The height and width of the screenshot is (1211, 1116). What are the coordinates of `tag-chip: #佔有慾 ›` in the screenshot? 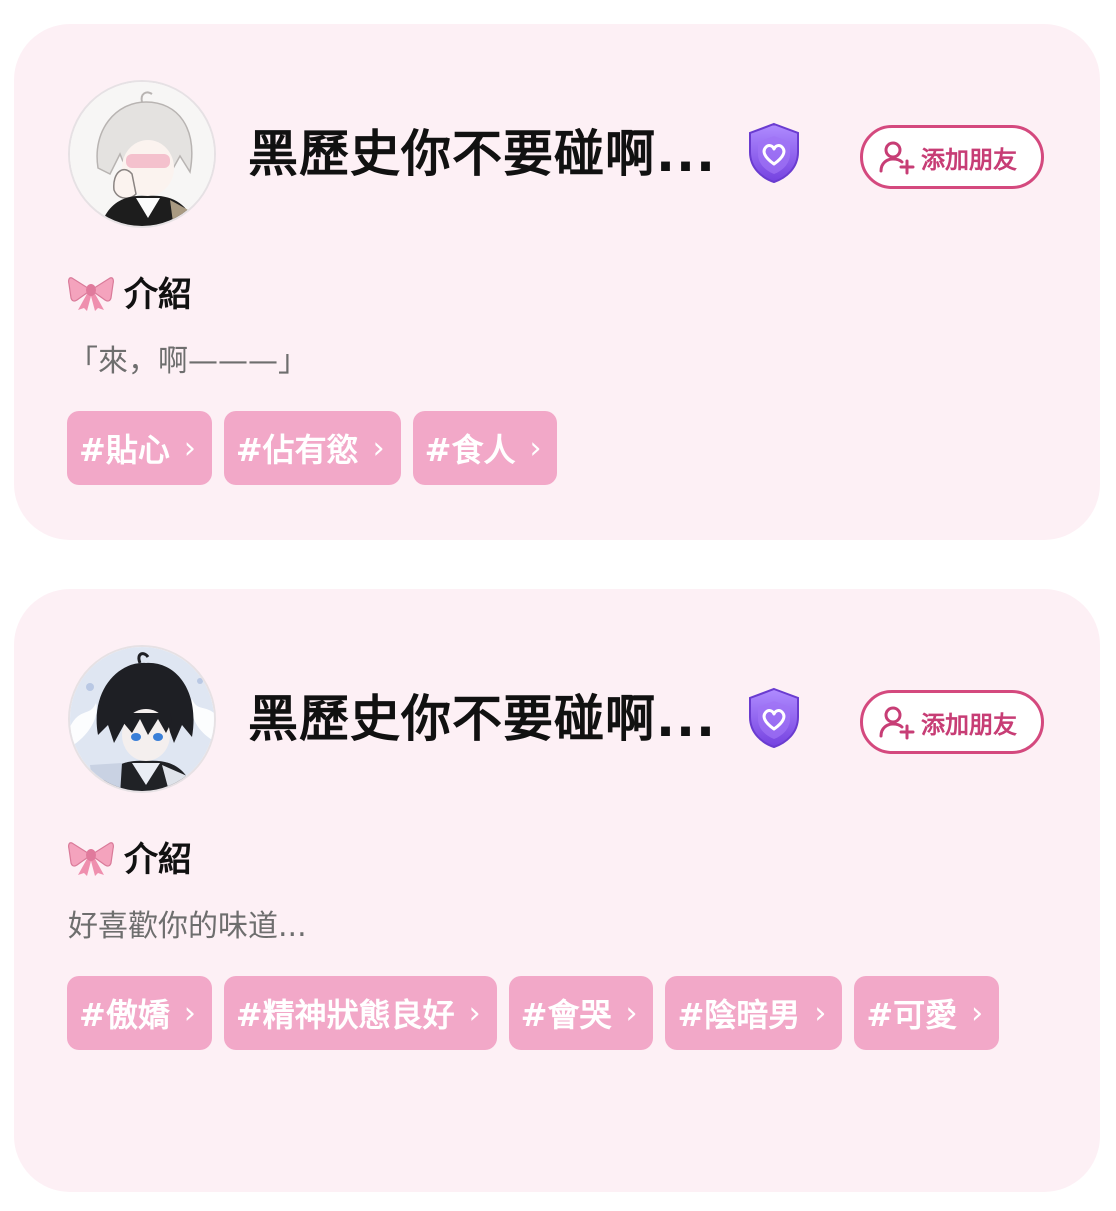 It's located at (312, 448).